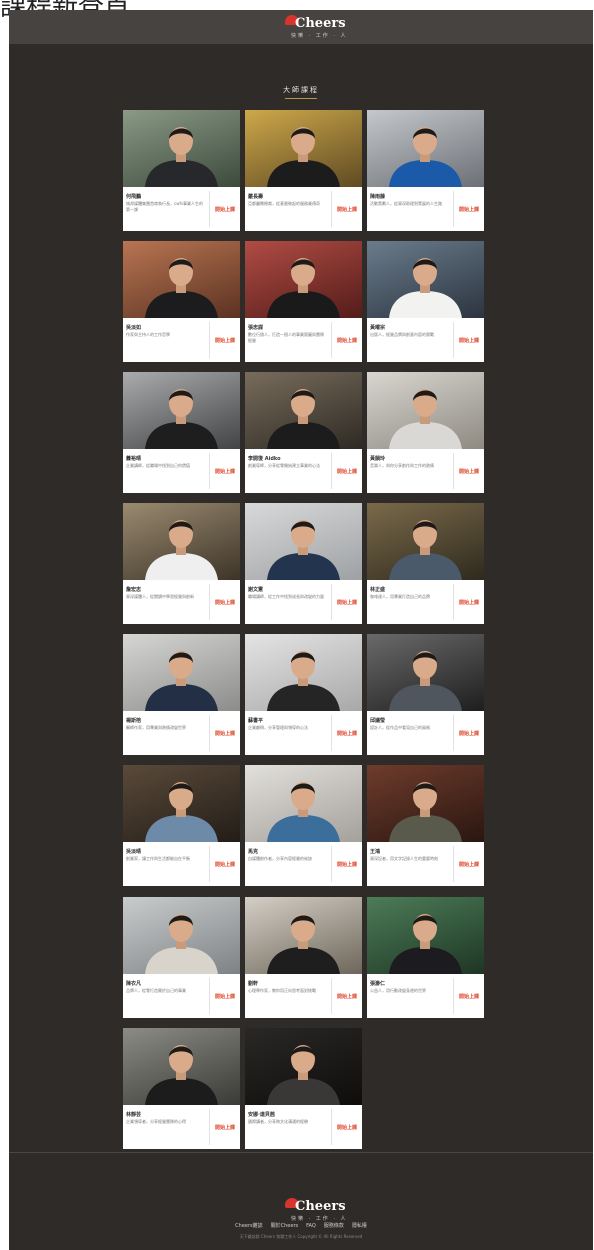 The image size is (594, 1250). I want to click on course-description: 亞都麗緻總裁，從基層做起的服務業傳奇, so click(284, 203).